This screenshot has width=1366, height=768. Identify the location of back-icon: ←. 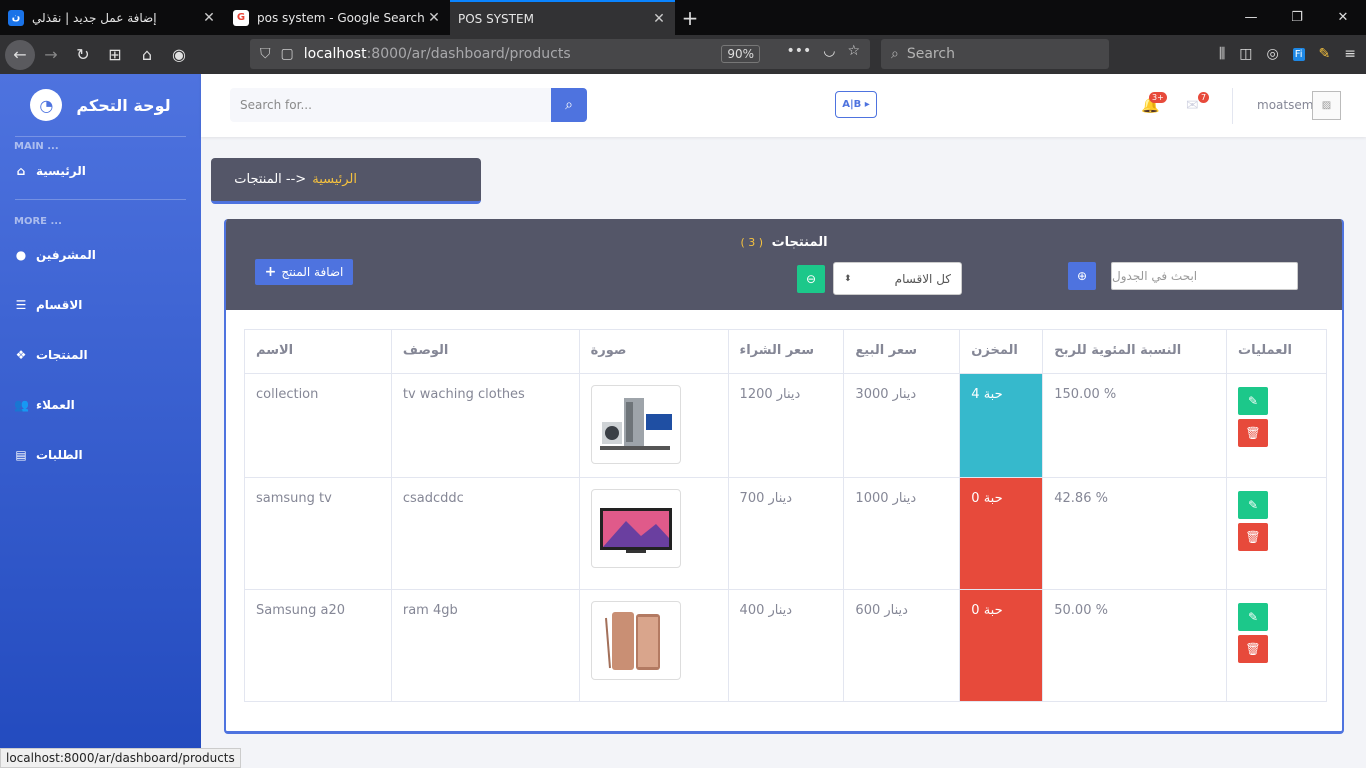
(20, 54).